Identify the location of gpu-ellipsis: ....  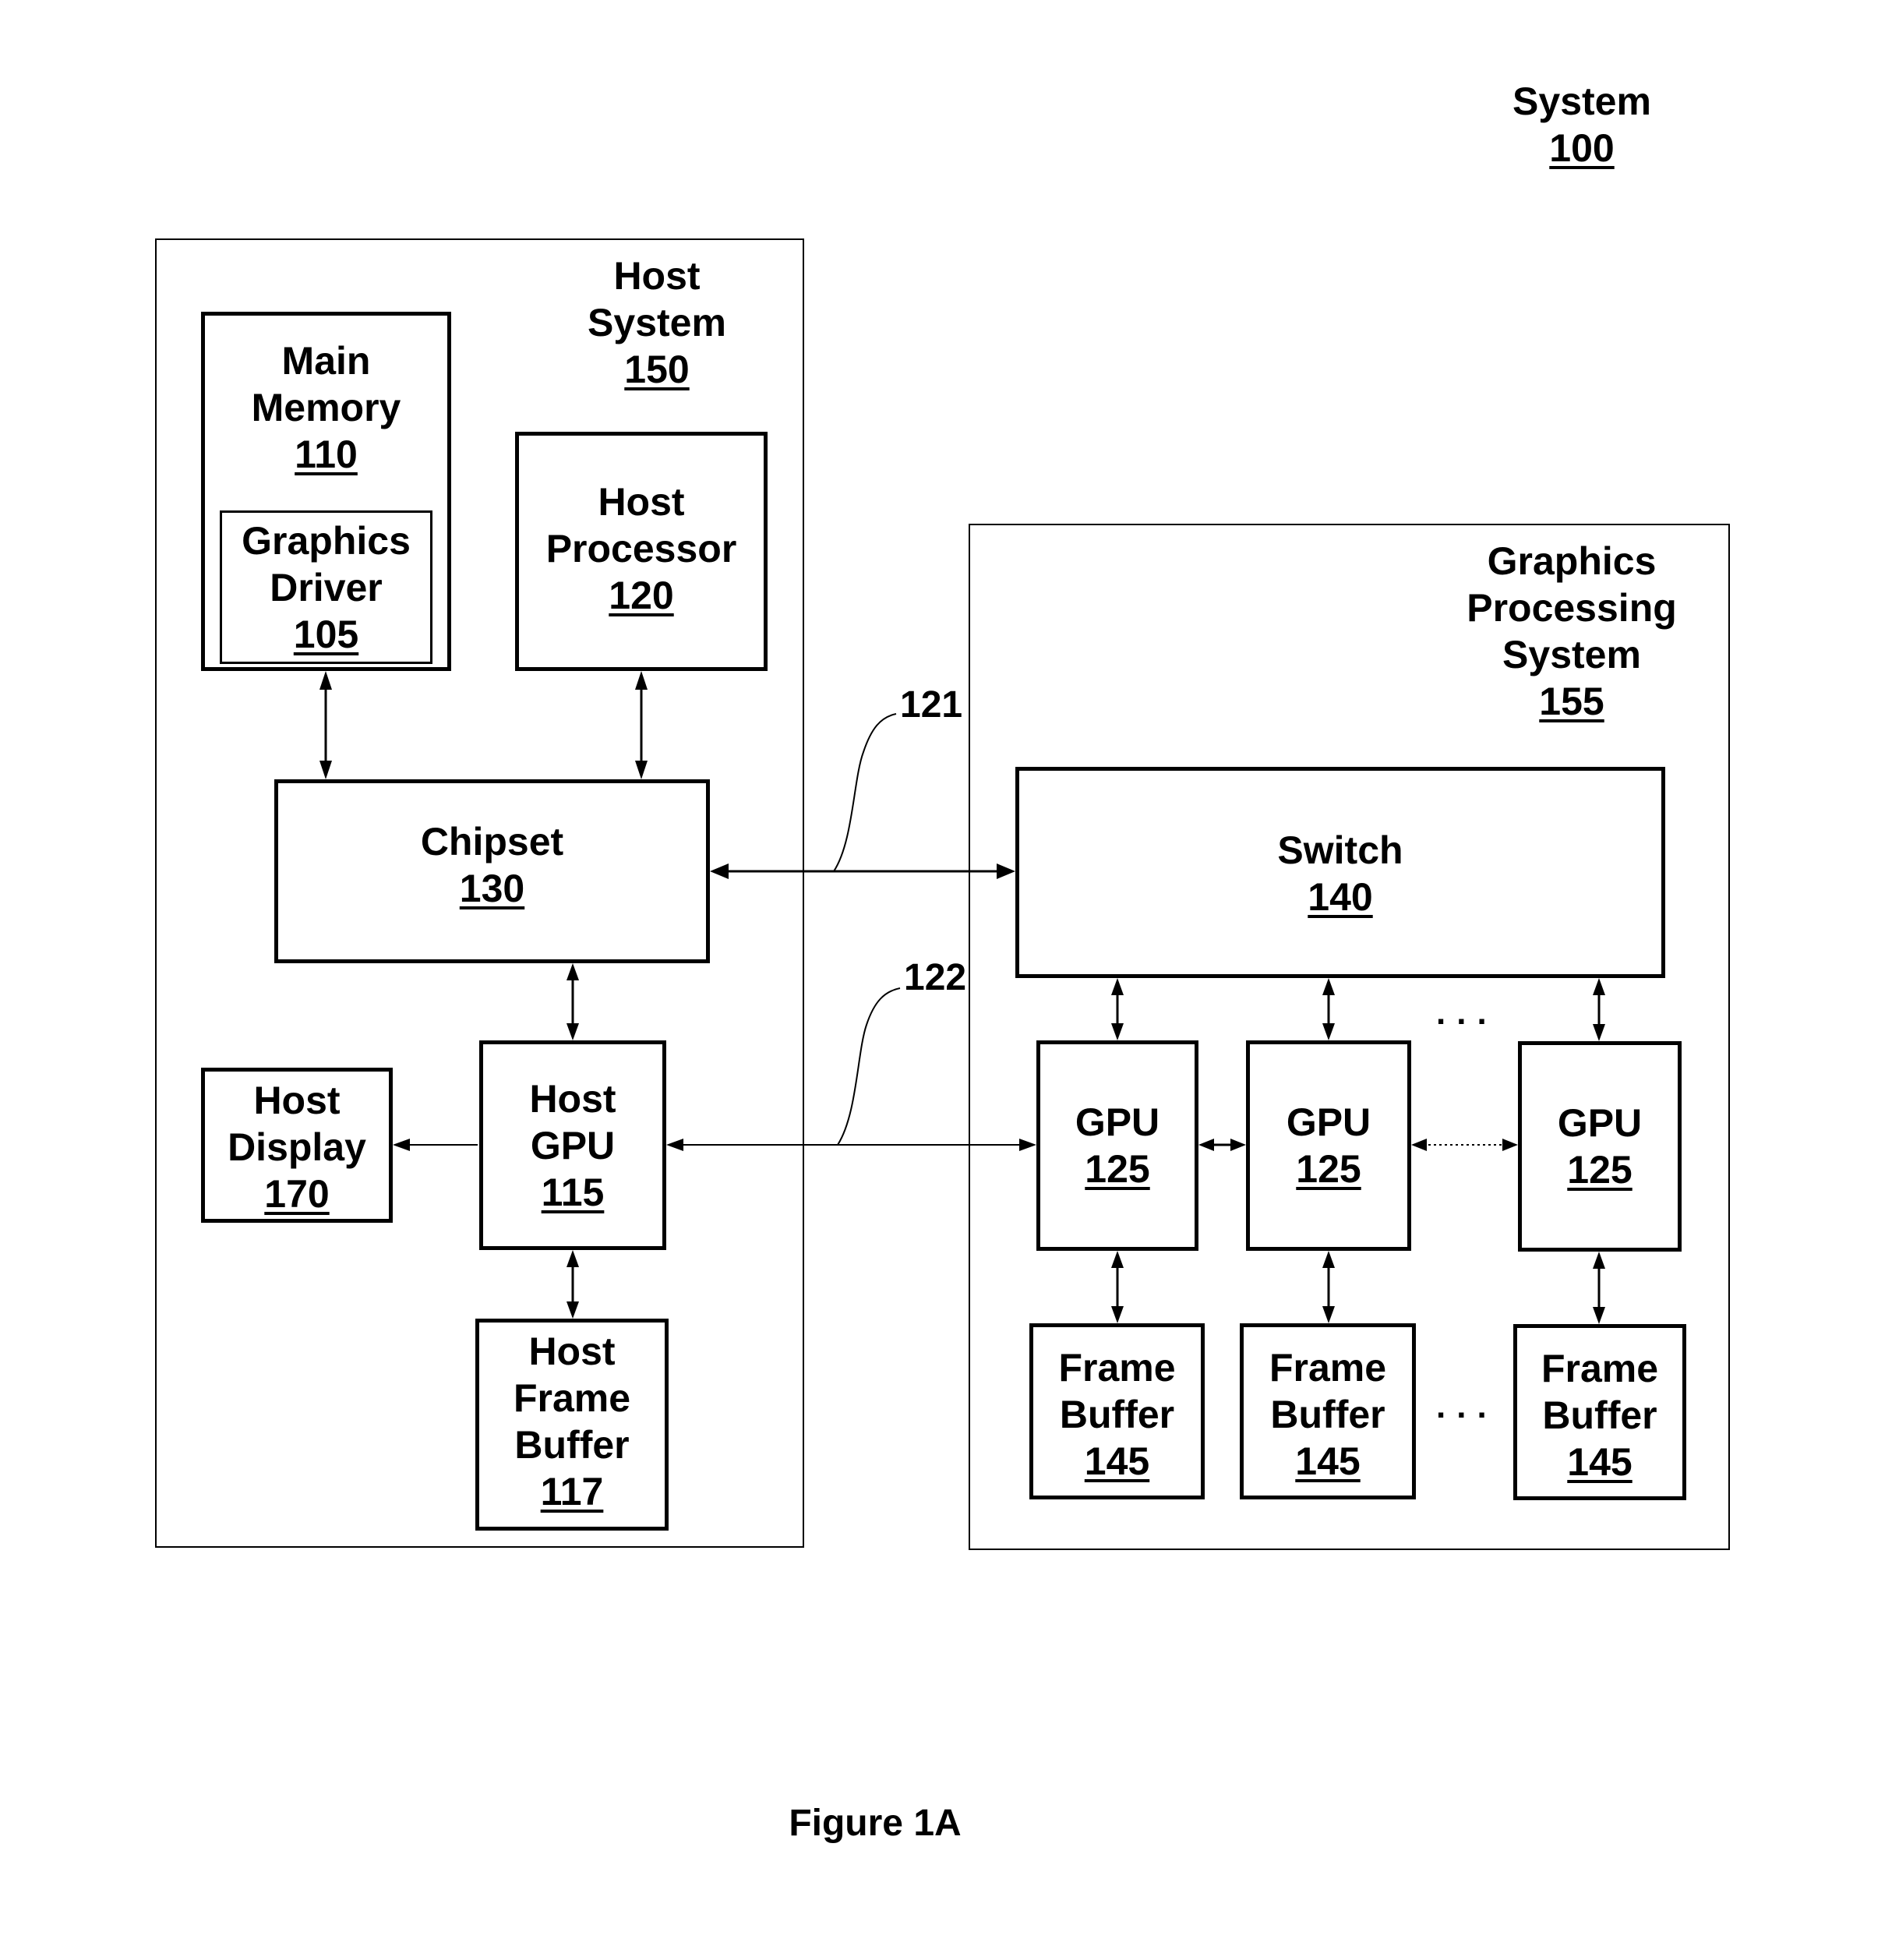
(1467, 1013).